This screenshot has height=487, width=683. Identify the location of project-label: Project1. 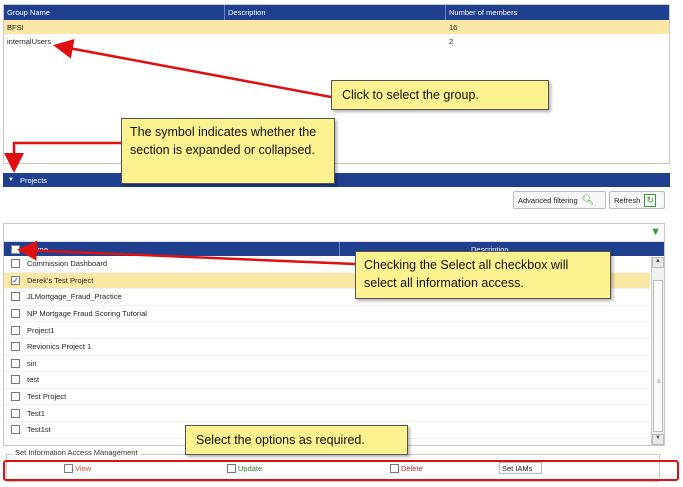
(41, 330).